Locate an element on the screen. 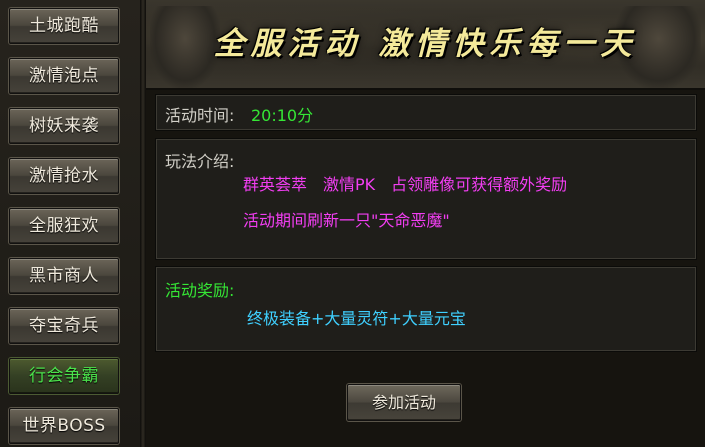 The width and height of the screenshot is (705, 447). activity-time-label: 活动时间: is located at coordinates (200, 115).